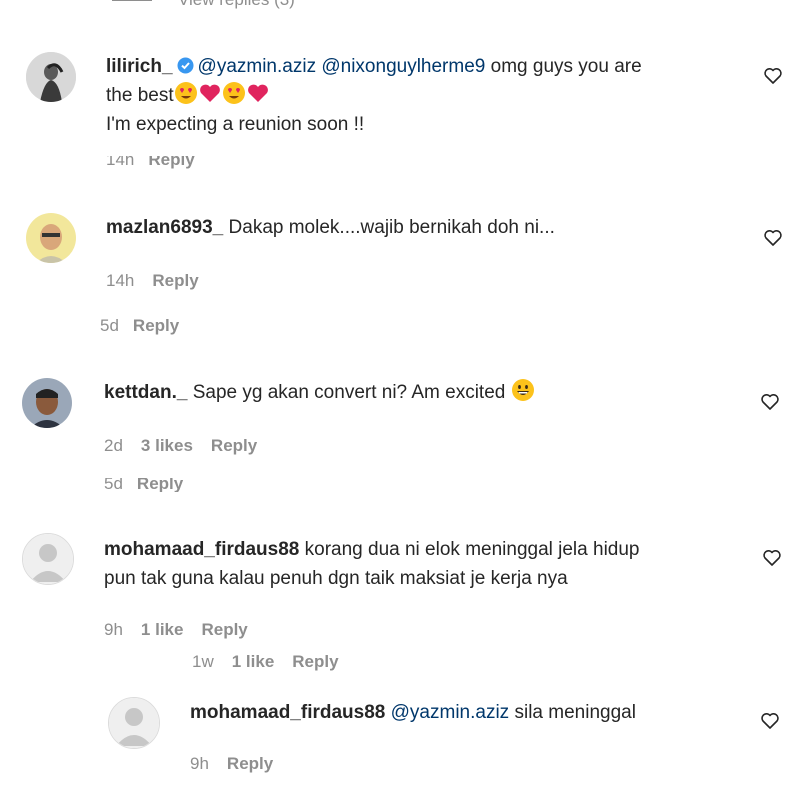 The width and height of the screenshot is (800, 800). I want to click on comment-meta: 2d 3 likes Reply, so click(189, 446).